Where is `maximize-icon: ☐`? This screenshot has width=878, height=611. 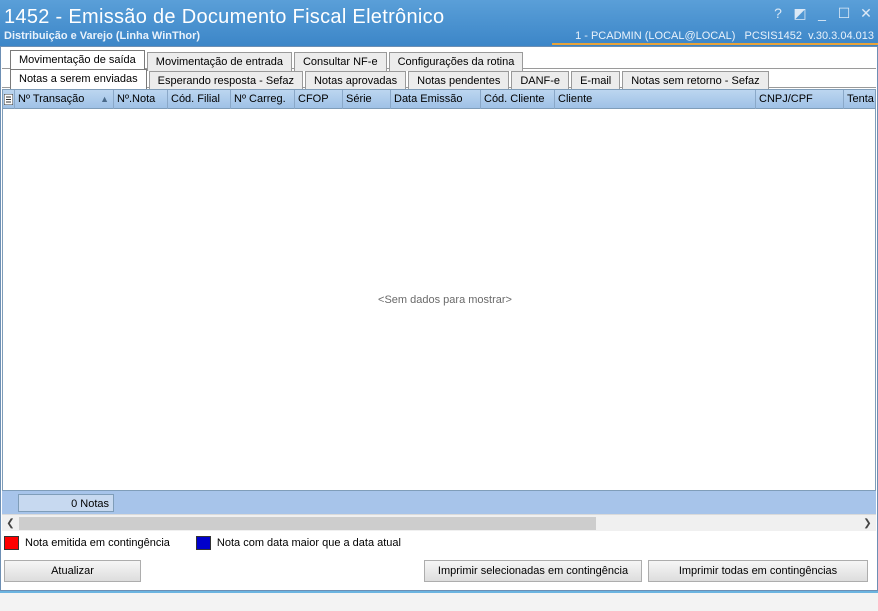
maximize-icon: ☐ is located at coordinates (844, 13).